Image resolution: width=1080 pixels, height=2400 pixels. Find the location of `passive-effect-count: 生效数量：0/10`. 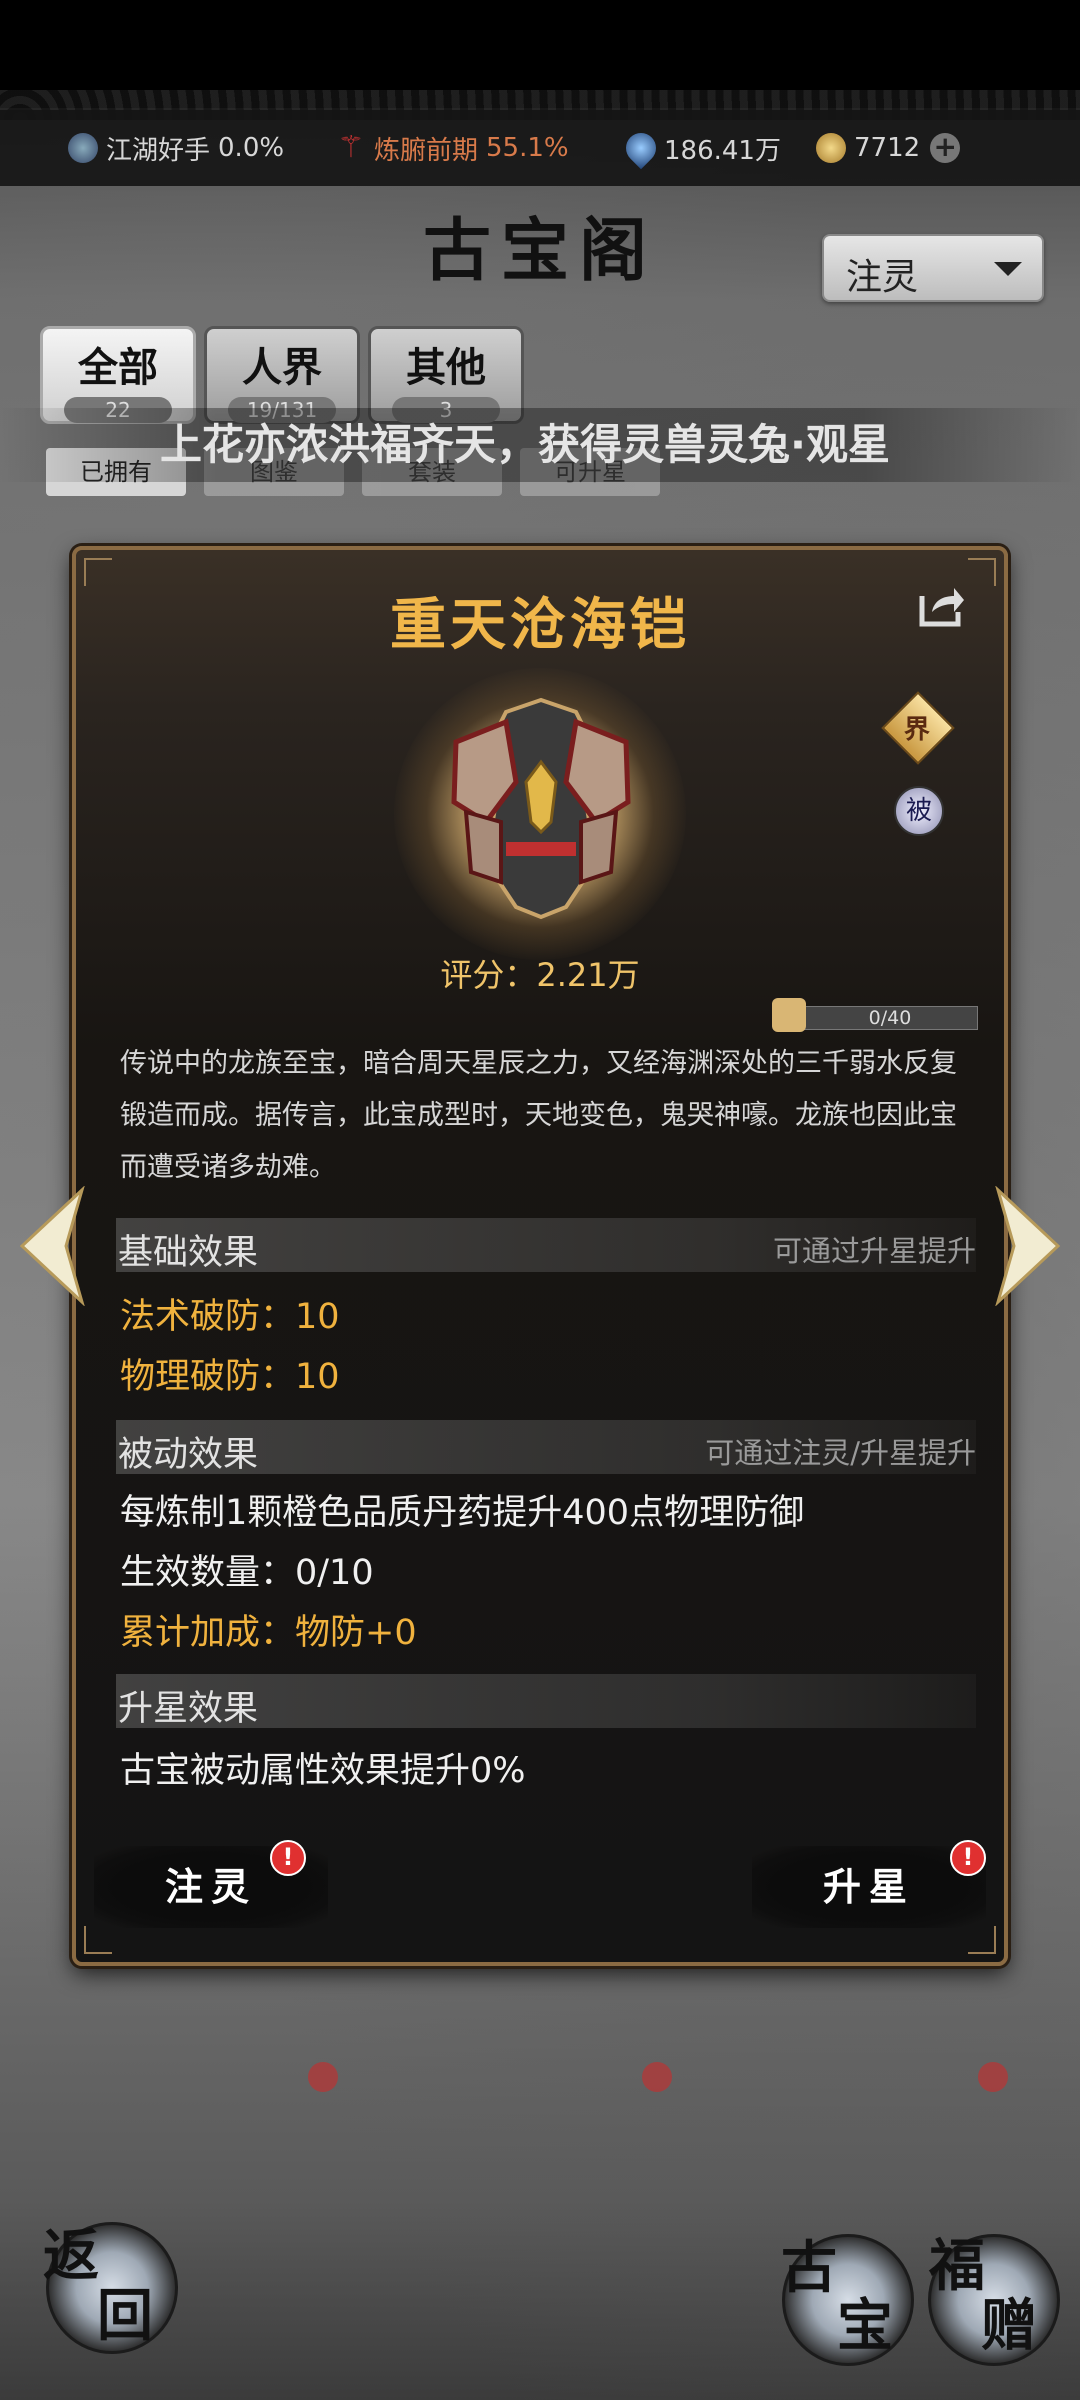

passive-effect-count: 生效数量：0/10 is located at coordinates (247, 1573).